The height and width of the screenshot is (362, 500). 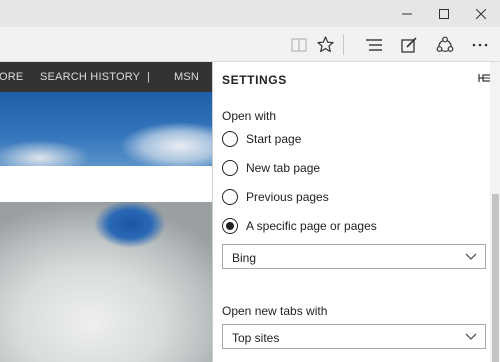 What do you see at coordinates (274, 139) in the screenshot?
I see `radio-label: Start page` at bounding box center [274, 139].